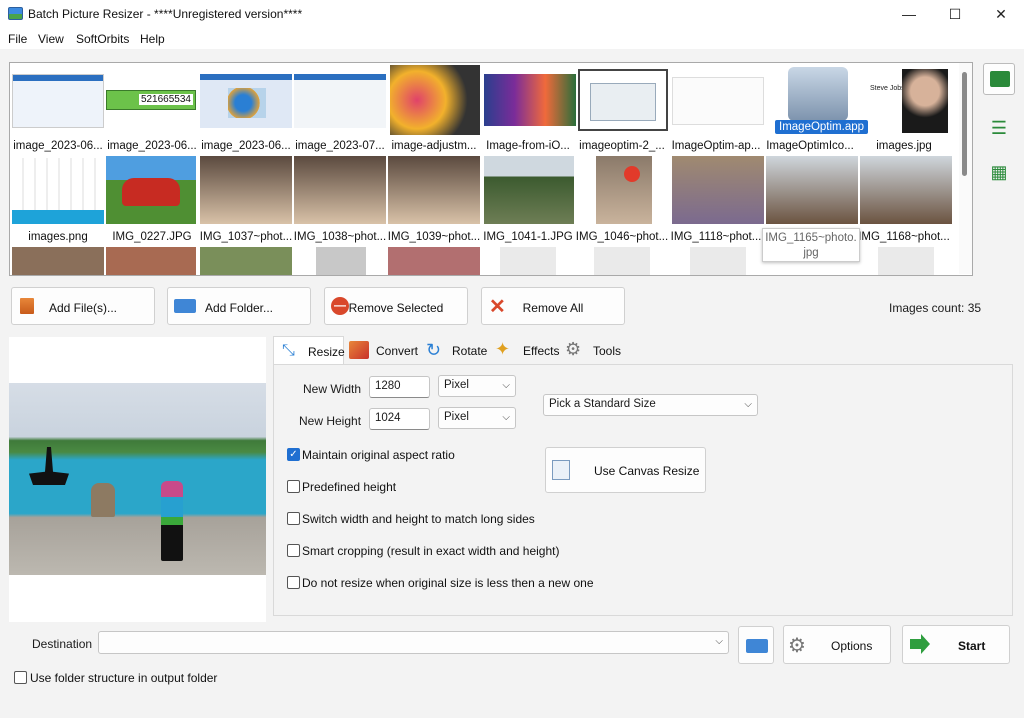 This screenshot has width=1024, height=718. Describe the element at coordinates (529, 350) in the screenshot. I see `tab-effects: ✦ Effects` at that location.